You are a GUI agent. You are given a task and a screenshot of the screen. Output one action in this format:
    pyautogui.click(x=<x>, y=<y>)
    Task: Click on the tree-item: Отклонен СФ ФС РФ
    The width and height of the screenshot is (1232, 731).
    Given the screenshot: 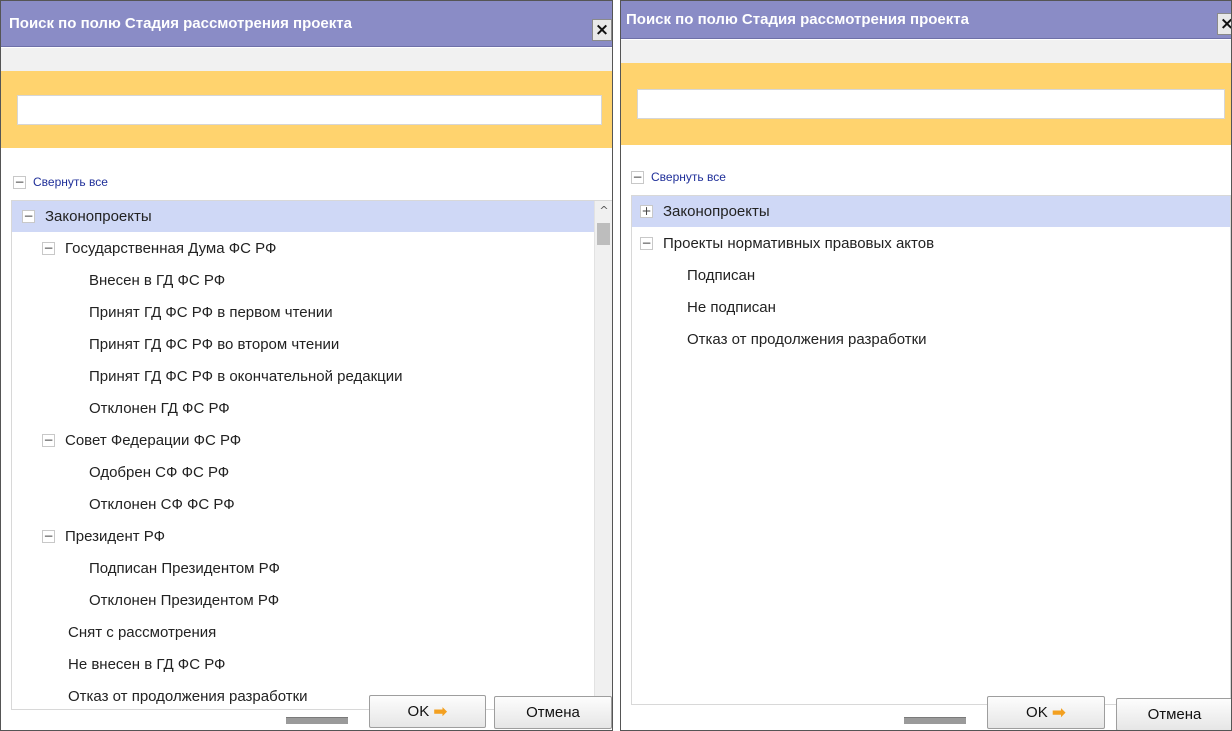 What is the action you would take?
    pyautogui.click(x=123, y=504)
    